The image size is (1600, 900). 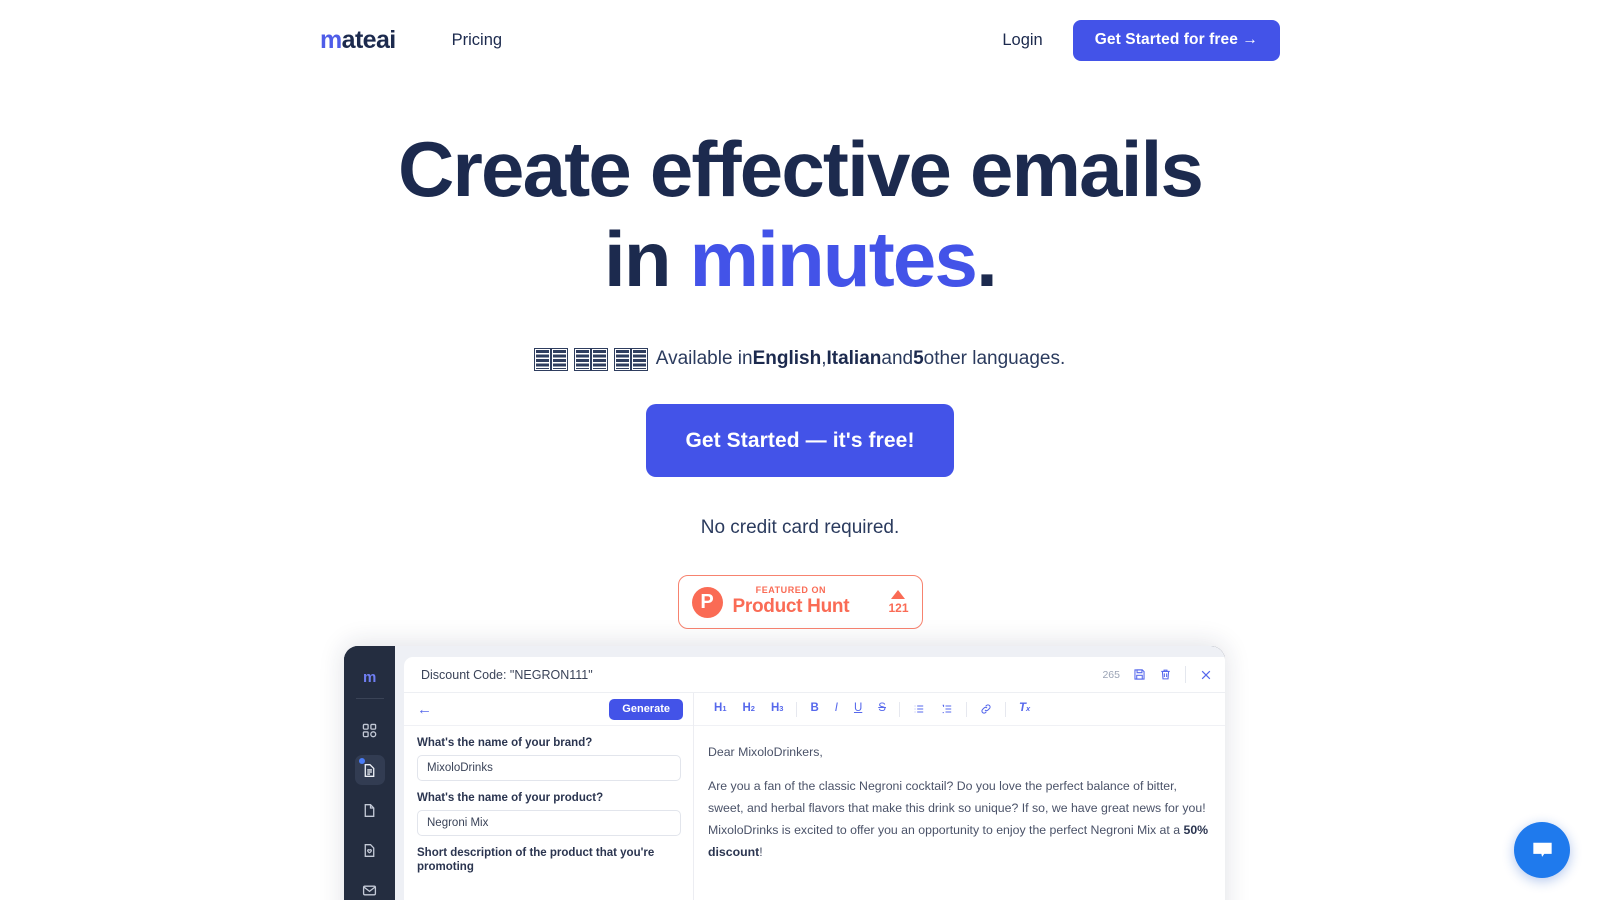 I want to click on sidebar-item-files, so click(x=370, y=810).